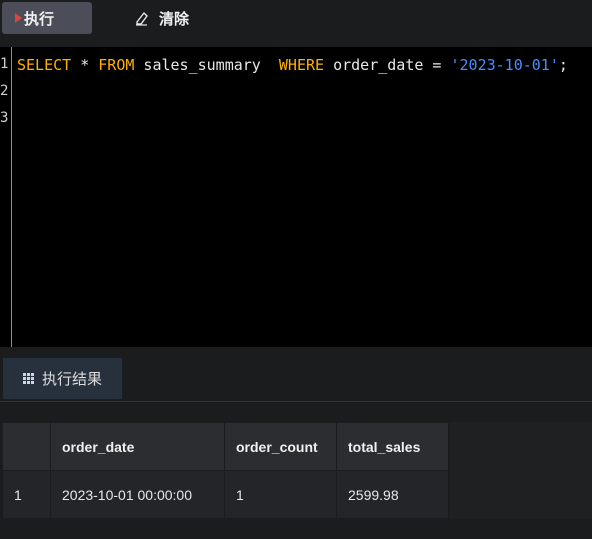 The image size is (592, 539). What do you see at coordinates (392, 446) in the screenshot?
I see `column-header-total-sales: total_sales` at bounding box center [392, 446].